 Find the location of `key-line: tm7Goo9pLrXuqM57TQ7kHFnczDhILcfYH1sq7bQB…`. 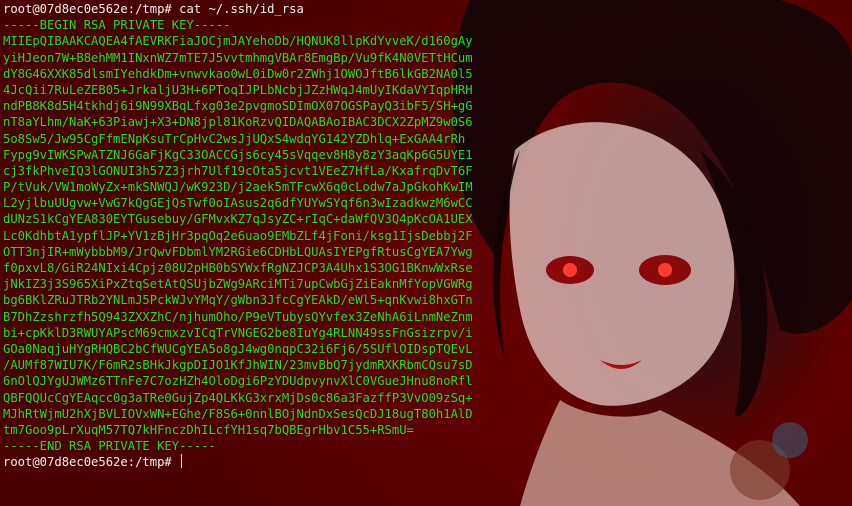

key-line: tm7Goo9pLrXuqM57TQ7kHFnczDhILcfYH1sq7bQB… is located at coordinates (208, 429).